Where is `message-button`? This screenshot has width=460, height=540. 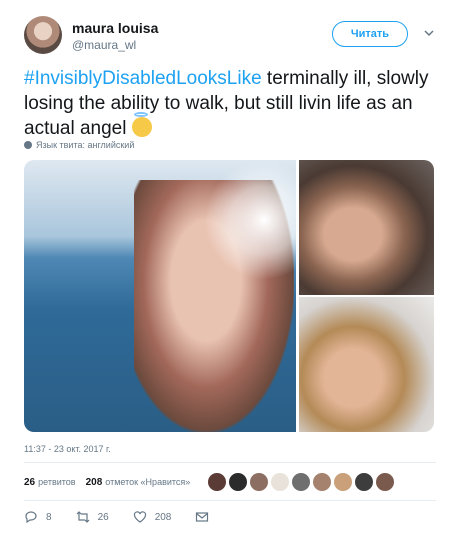 message-button is located at coordinates (202, 517).